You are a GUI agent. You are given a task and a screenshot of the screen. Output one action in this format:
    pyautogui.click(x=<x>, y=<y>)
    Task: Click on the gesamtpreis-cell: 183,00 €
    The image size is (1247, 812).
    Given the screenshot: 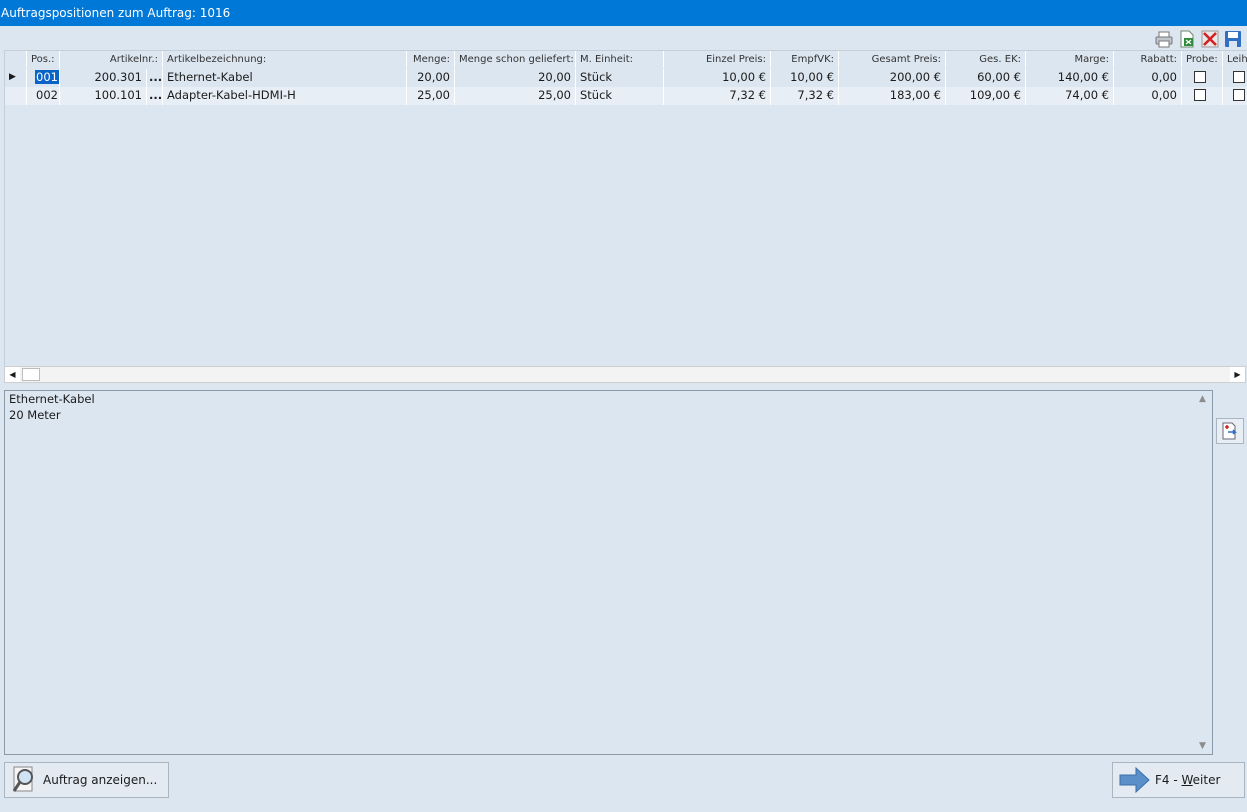 What is the action you would take?
    pyautogui.click(x=892, y=96)
    